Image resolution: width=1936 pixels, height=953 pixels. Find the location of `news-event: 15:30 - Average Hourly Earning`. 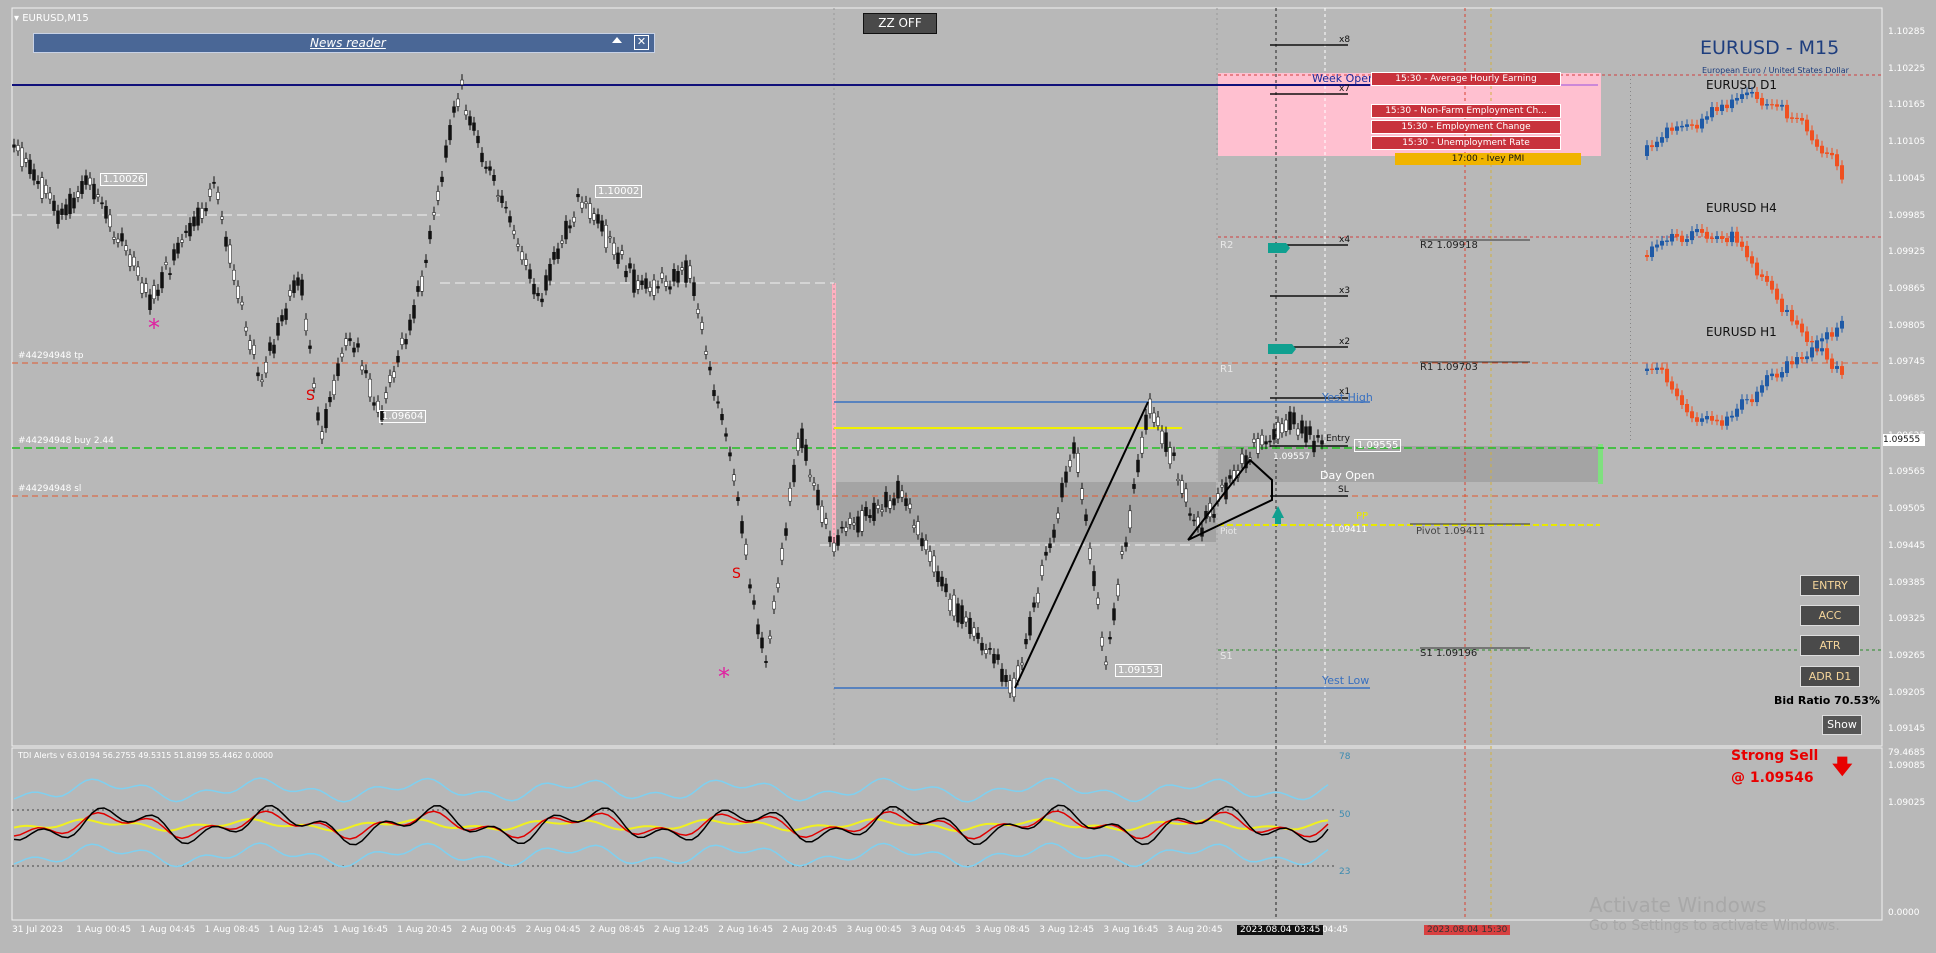

news-event: 15:30 - Average Hourly Earning is located at coordinates (1466, 79).